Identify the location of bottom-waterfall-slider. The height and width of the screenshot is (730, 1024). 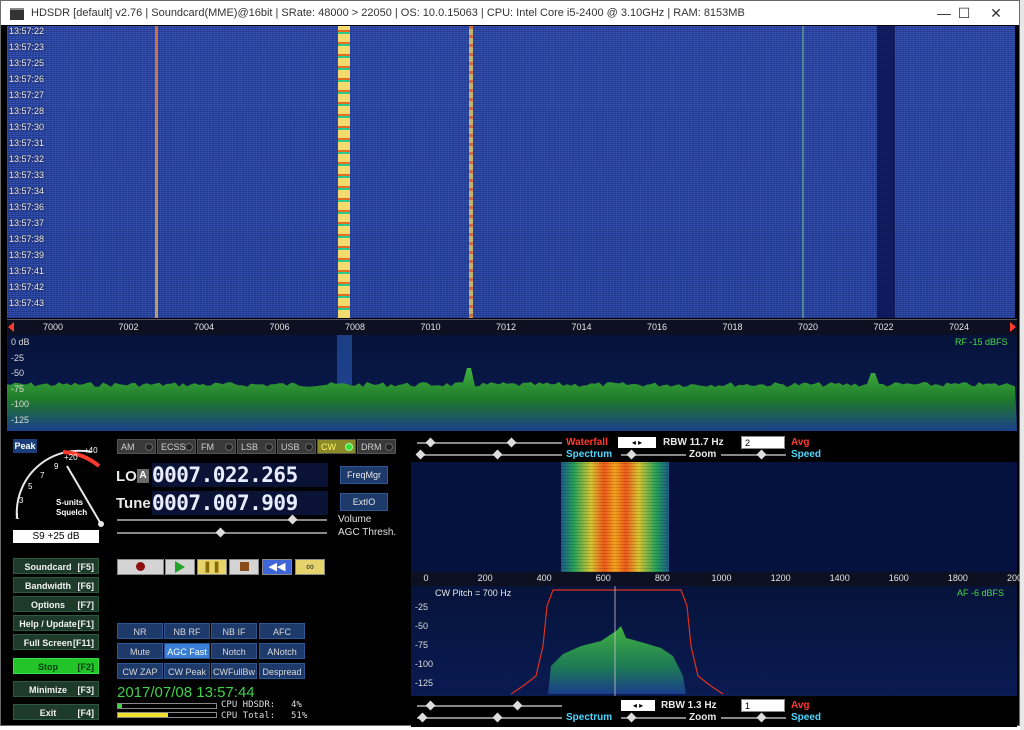
(489, 706).